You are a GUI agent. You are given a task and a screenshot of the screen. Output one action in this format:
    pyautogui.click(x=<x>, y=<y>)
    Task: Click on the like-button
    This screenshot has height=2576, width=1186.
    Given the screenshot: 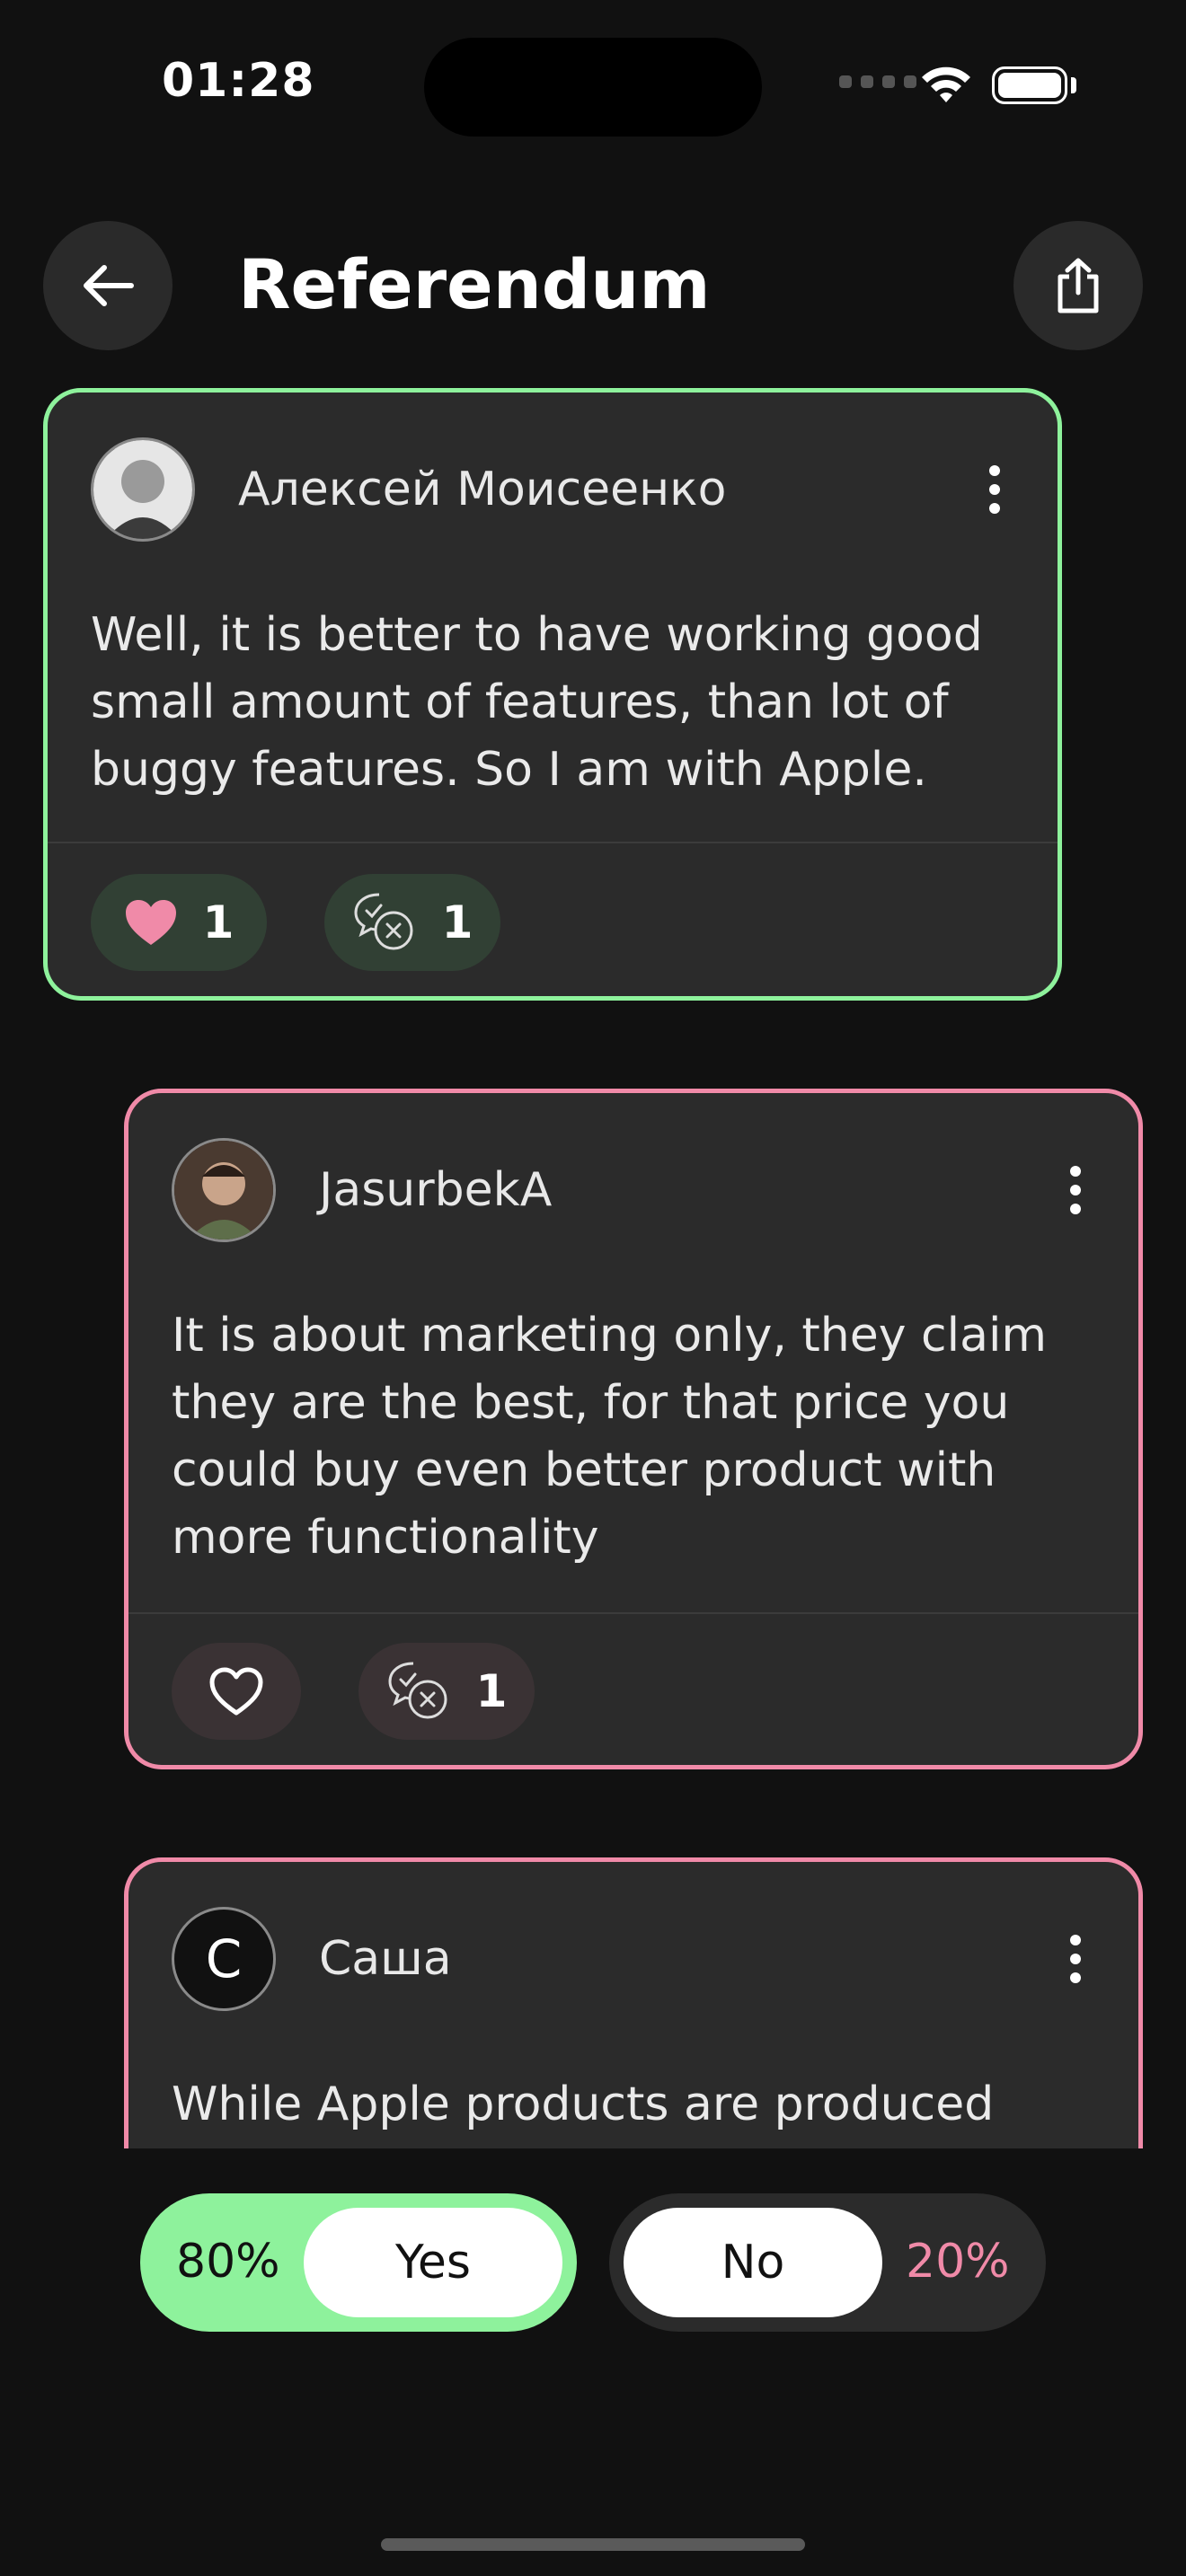 What is the action you would take?
    pyautogui.click(x=236, y=1691)
    